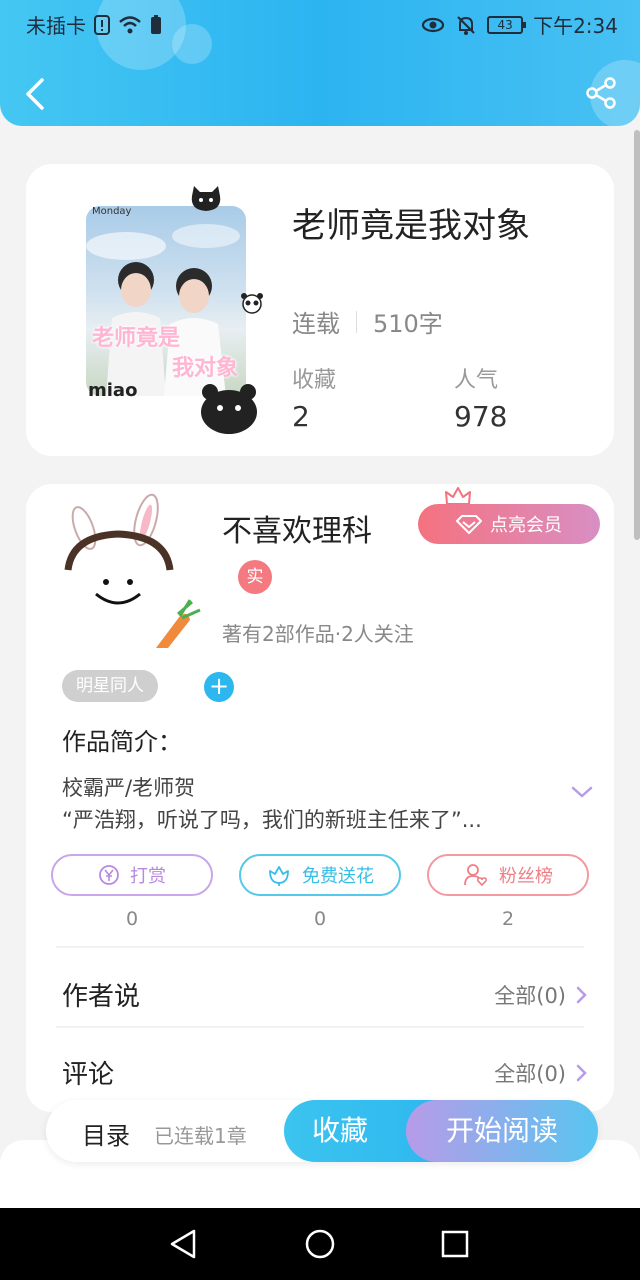  I want to click on send-flower-label: 免费送花, so click(338, 876).